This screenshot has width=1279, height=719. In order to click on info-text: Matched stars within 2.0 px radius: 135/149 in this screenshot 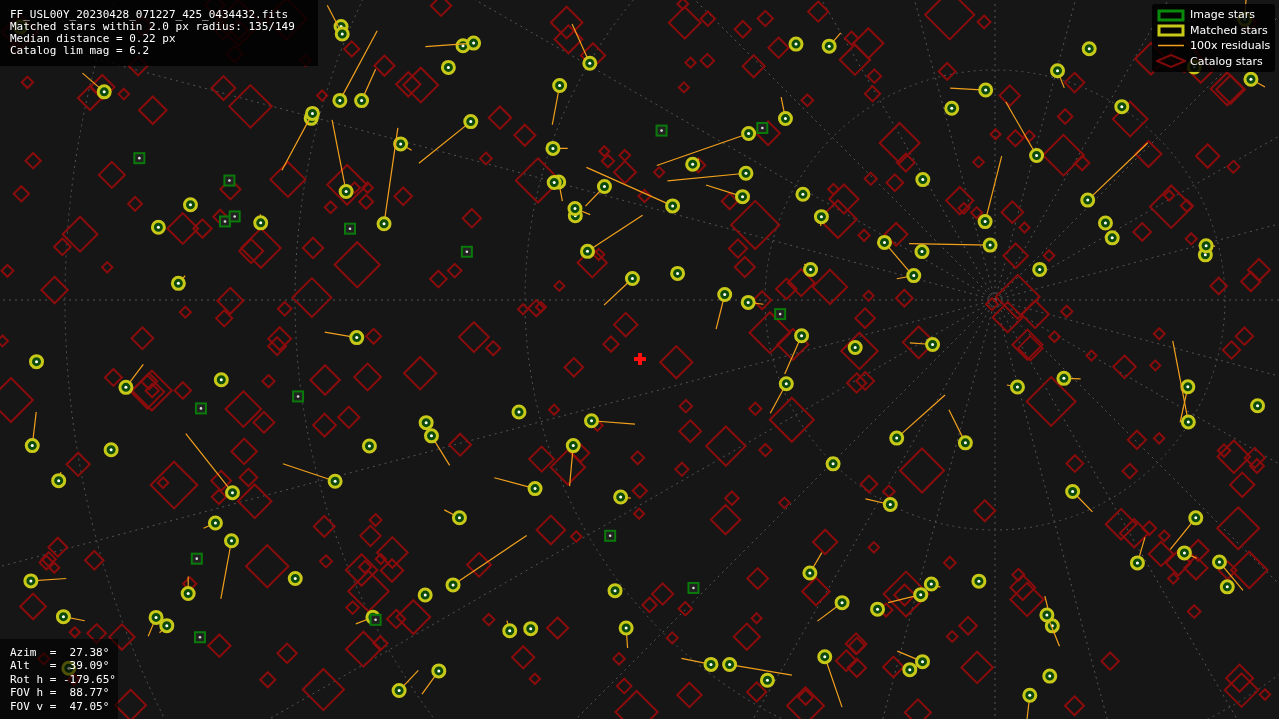, I will do `click(153, 27)`.